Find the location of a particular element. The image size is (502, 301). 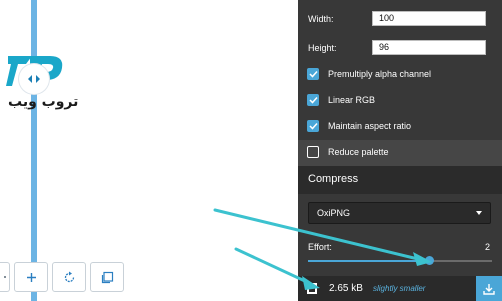

maintain-aspect-ratio-label: Maintain aspect ratio is located at coordinates (370, 126).